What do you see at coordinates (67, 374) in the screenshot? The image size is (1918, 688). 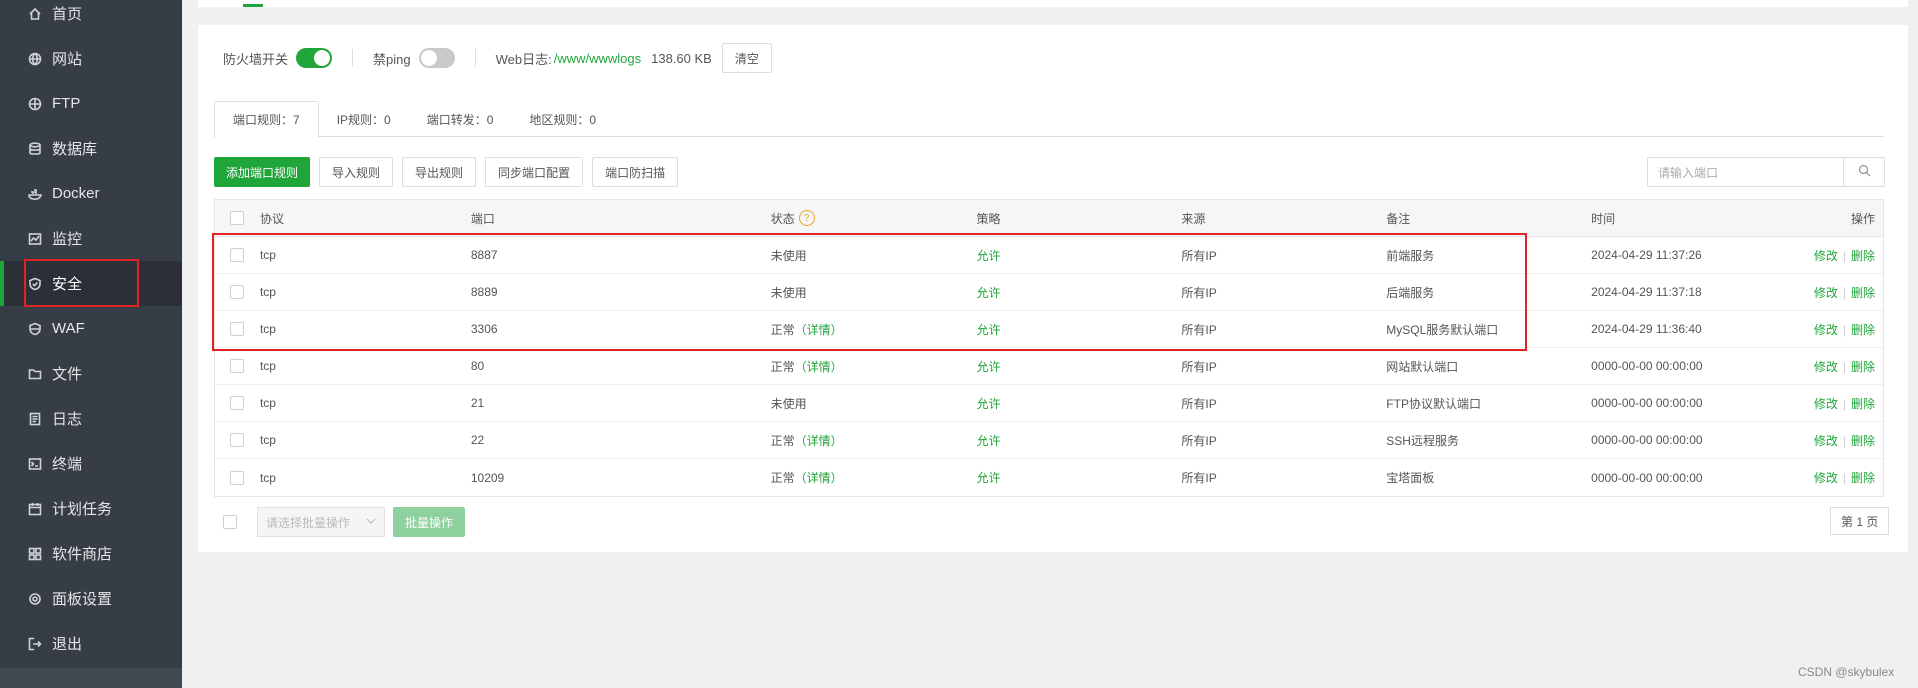 I see `sidebar-item-label: 文件` at bounding box center [67, 374].